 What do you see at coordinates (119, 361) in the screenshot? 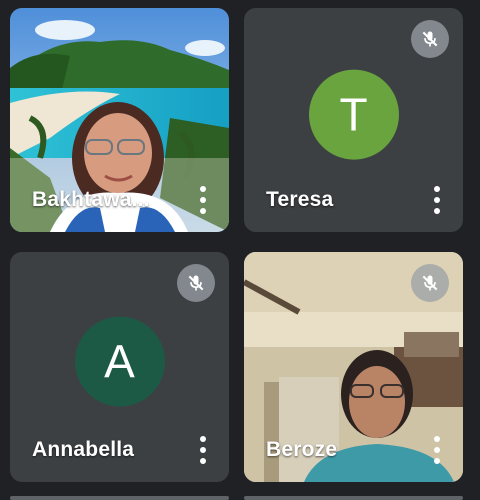
I see `avatar: A` at bounding box center [119, 361].